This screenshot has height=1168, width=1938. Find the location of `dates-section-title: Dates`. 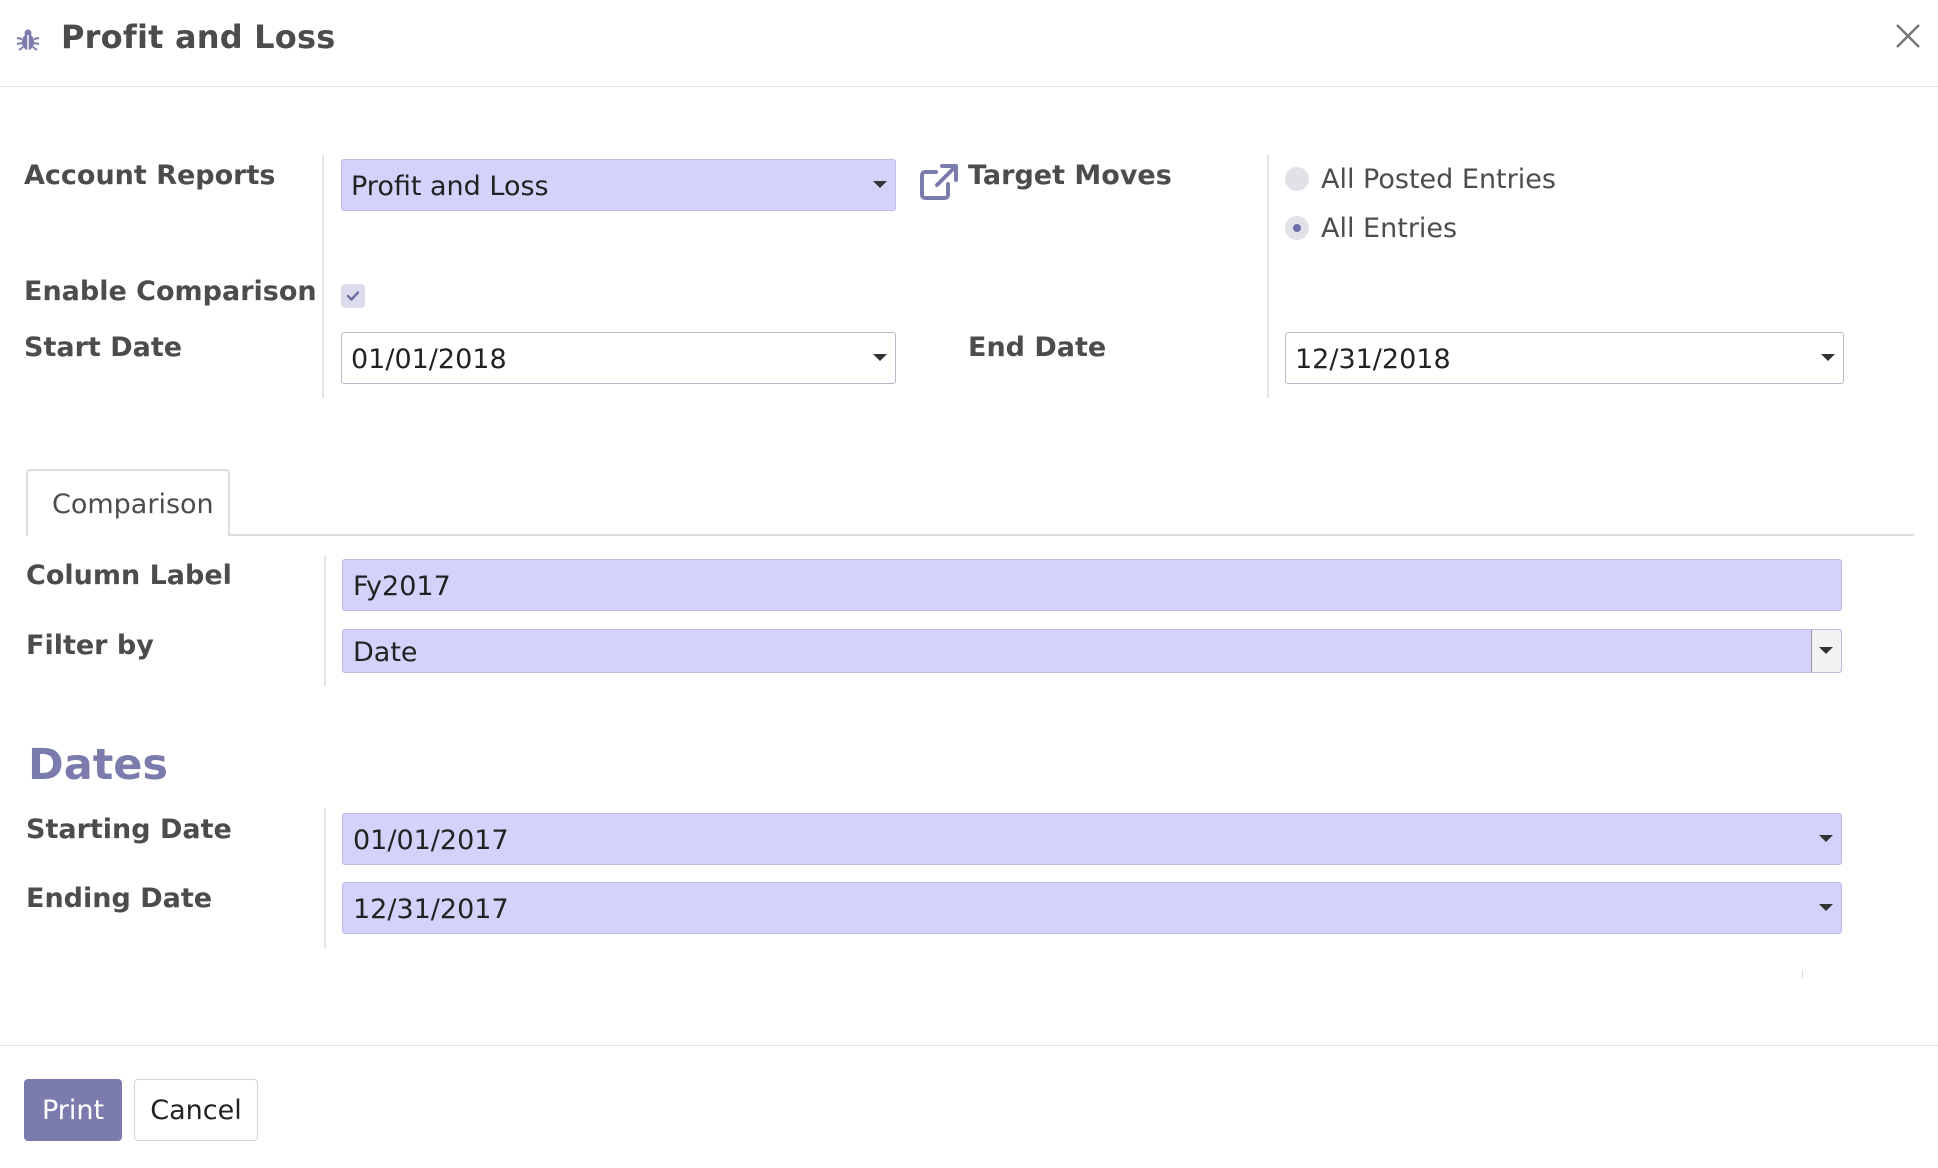

dates-section-title: Dates is located at coordinates (98, 765).